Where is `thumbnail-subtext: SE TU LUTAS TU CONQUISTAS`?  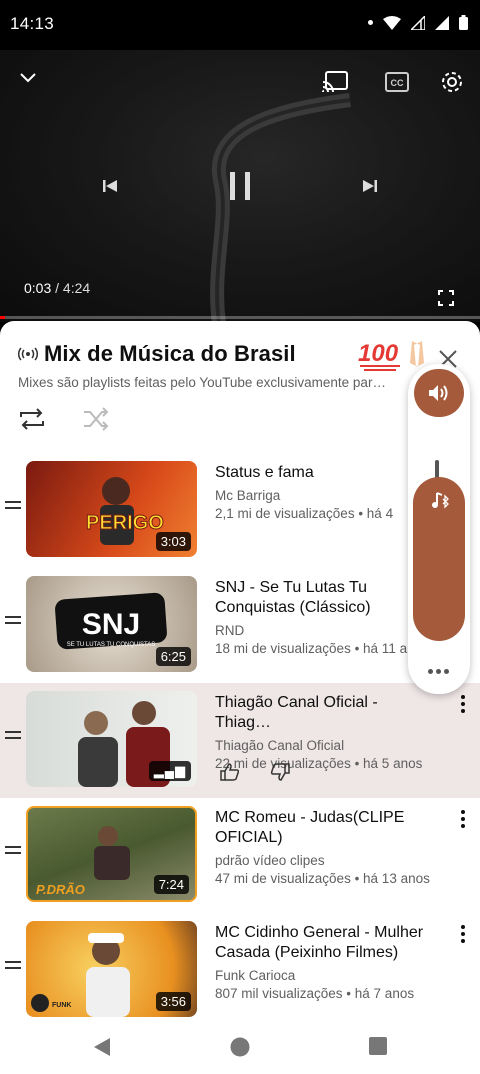 thumbnail-subtext: SE TU LUTAS TU CONQUISTAS is located at coordinates (111, 645).